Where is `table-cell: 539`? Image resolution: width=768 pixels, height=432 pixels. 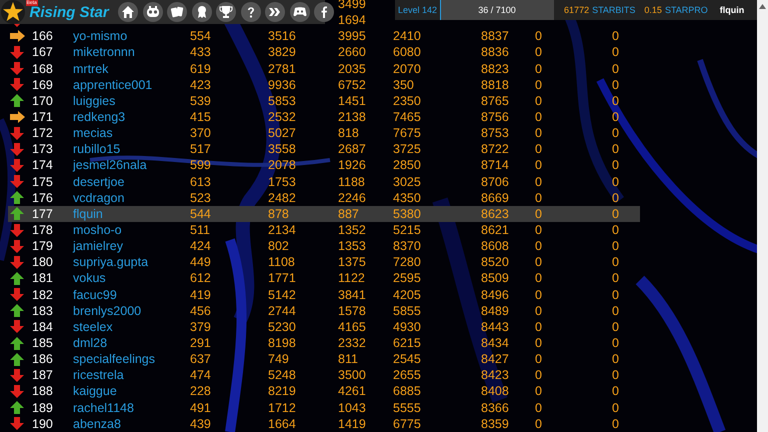 table-cell: 539 is located at coordinates (200, 101).